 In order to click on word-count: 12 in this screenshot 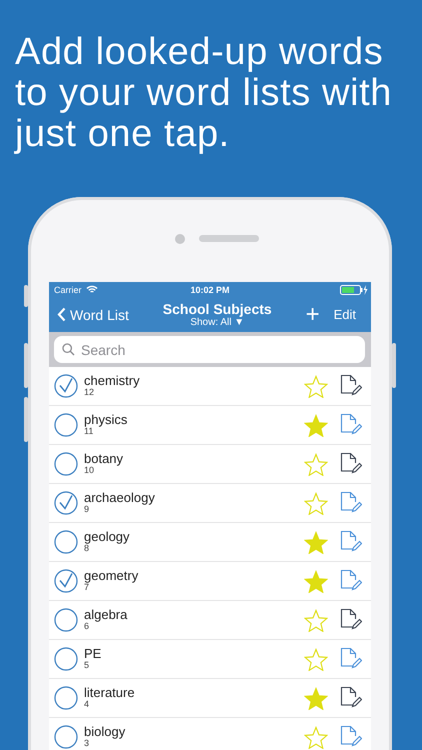, I will do `click(89, 393)`.